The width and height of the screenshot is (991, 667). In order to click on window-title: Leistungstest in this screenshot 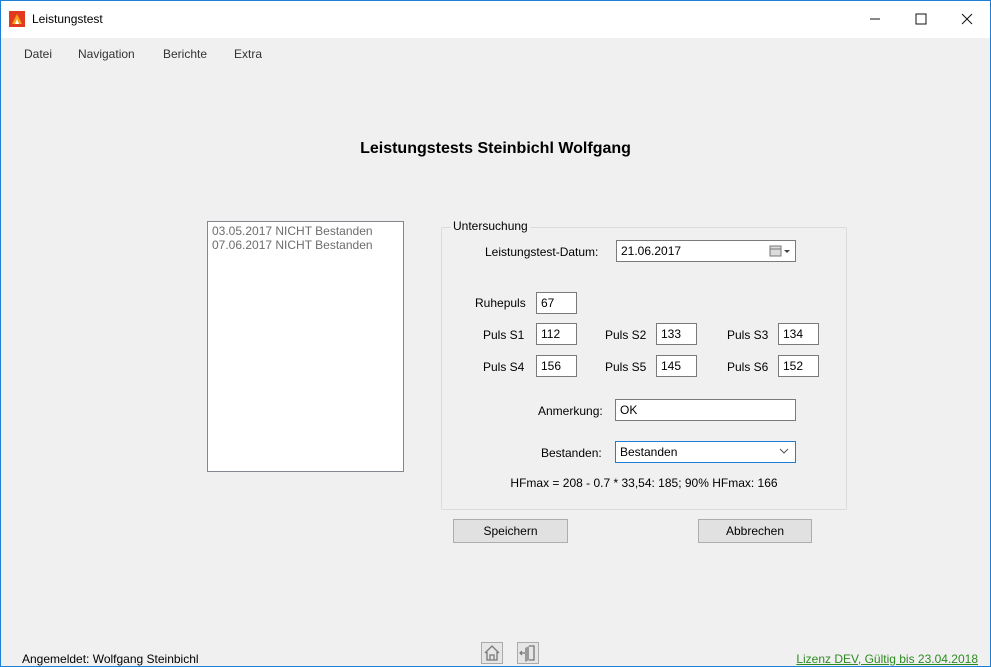, I will do `click(67, 19)`.